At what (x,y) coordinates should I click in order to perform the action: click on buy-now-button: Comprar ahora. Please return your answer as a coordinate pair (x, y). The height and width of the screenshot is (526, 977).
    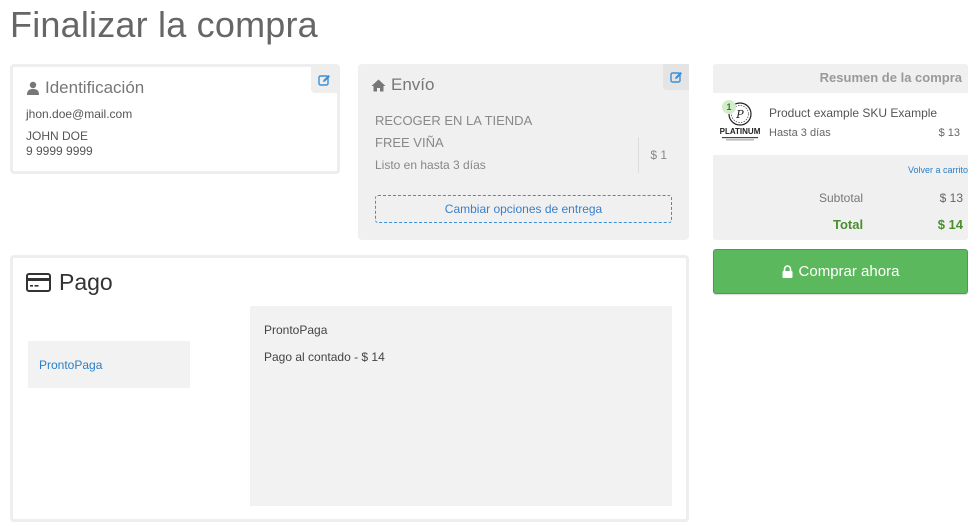
    Looking at the image, I should click on (840, 271).